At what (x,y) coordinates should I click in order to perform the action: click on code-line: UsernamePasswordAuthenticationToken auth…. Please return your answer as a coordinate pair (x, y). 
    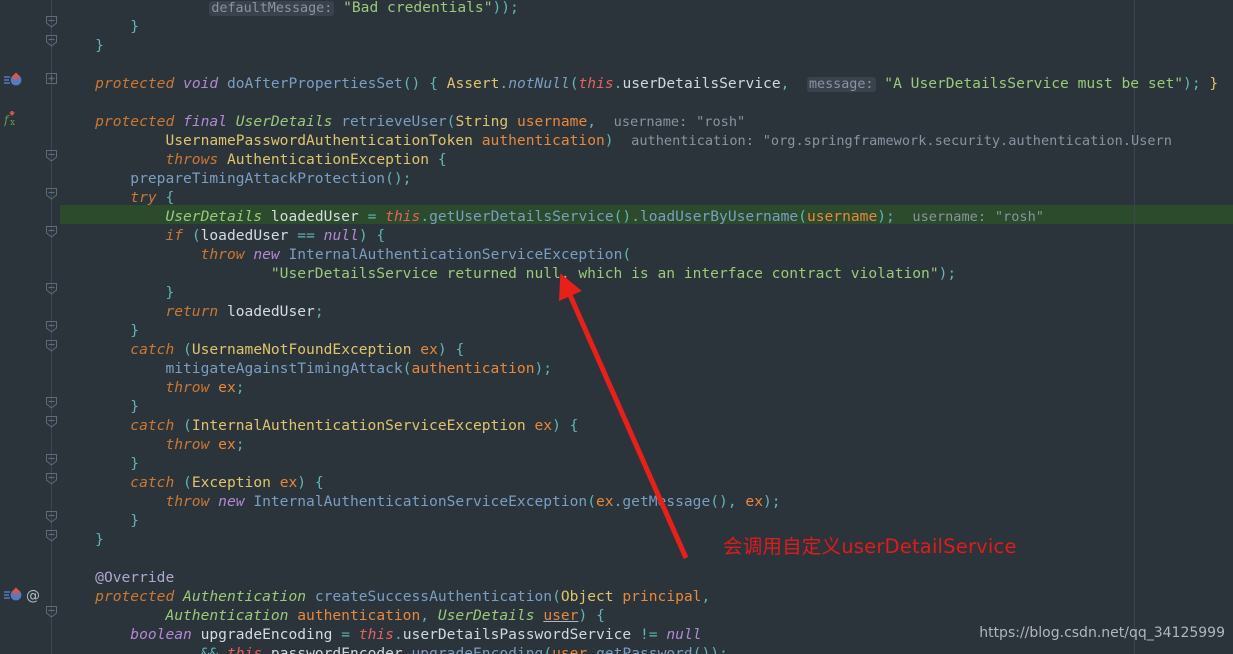
    Looking at the image, I should click on (586, 140).